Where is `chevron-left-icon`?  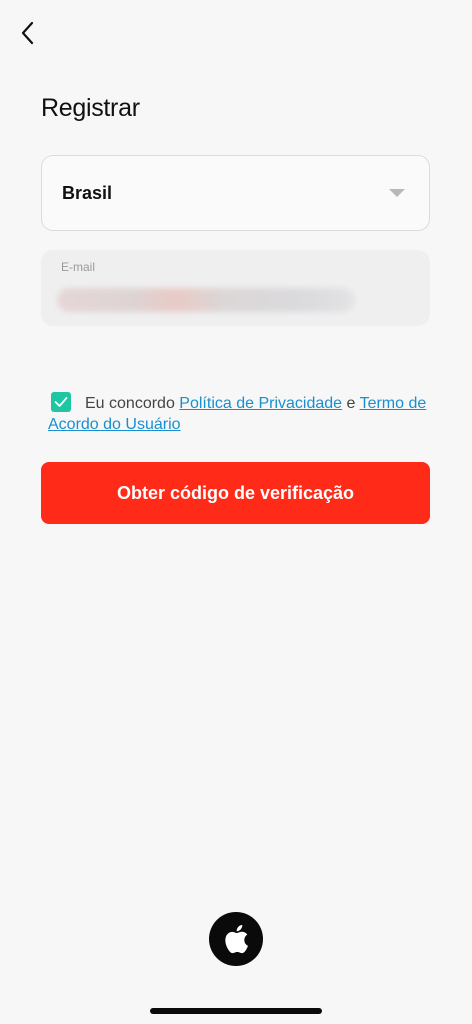
chevron-left-icon is located at coordinates (27, 33).